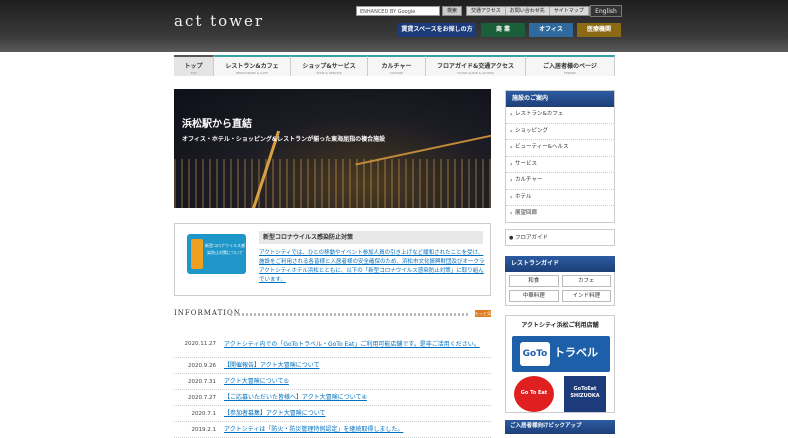  What do you see at coordinates (560, 148) in the screenshot?
I see `facility-beauty: ビューティー&ヘルス` at bounding box center [560, 148].